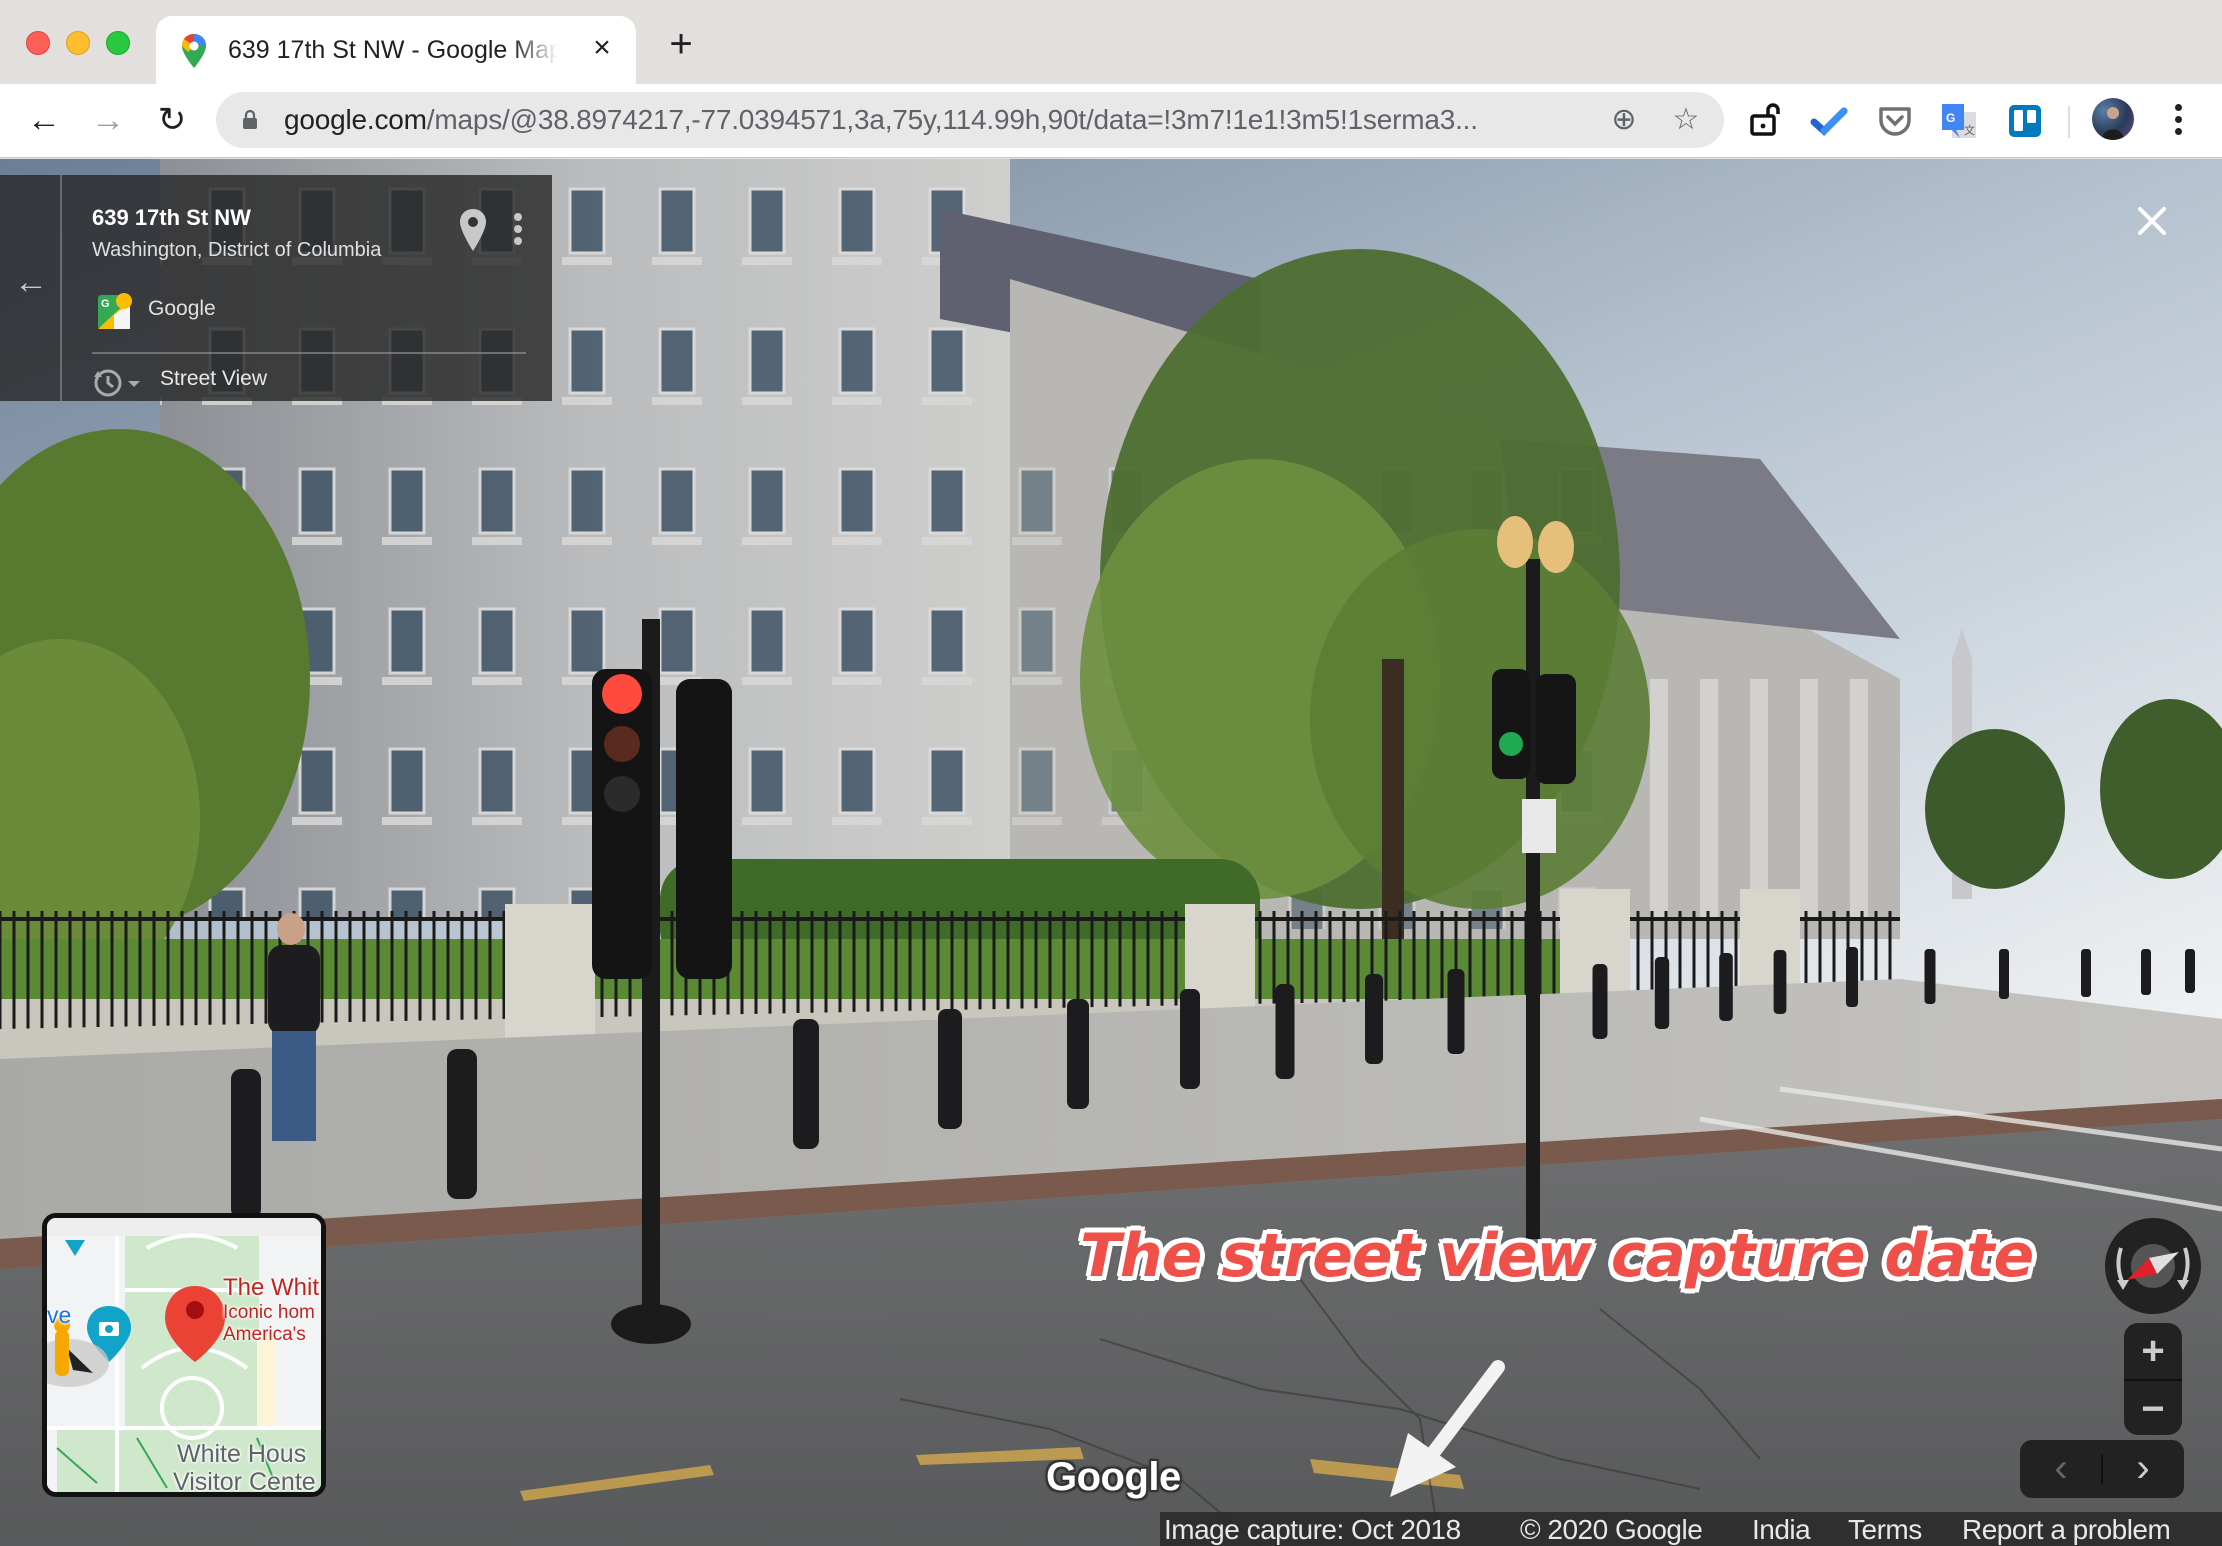 This screenshot has height=1546, width=2222. What do you see at coordinates (271, 1288) in the screenshot?
I see `minimap-place-title: The Whit` at bounding box center [271, 1288].